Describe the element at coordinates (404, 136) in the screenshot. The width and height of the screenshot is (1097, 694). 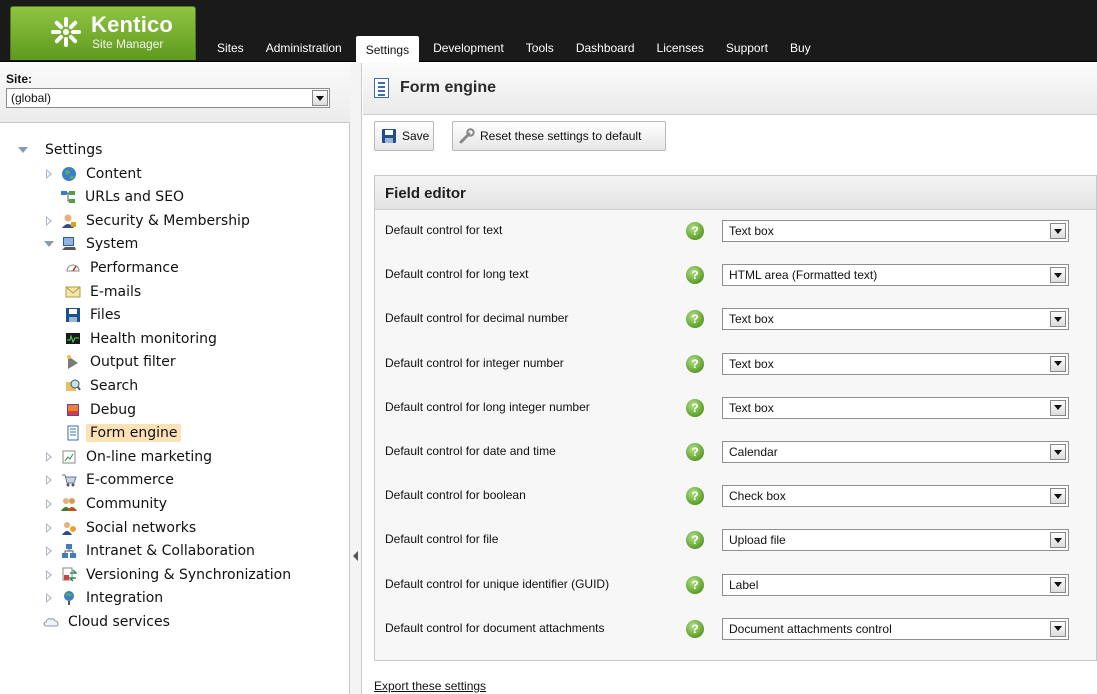
I see `save-button: Save` at that location.